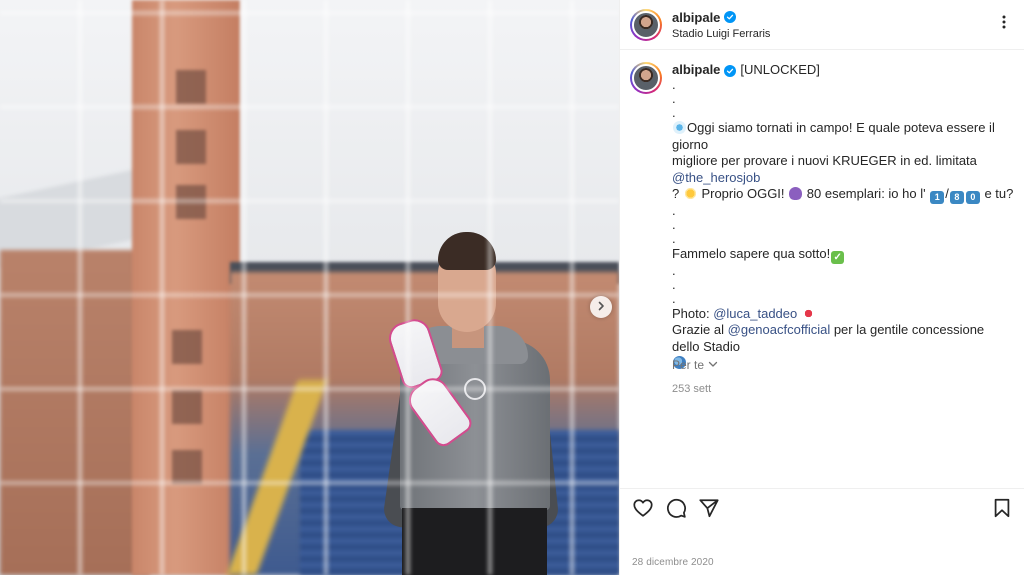  I want to click on more-options-icon, so click(1004, 24).